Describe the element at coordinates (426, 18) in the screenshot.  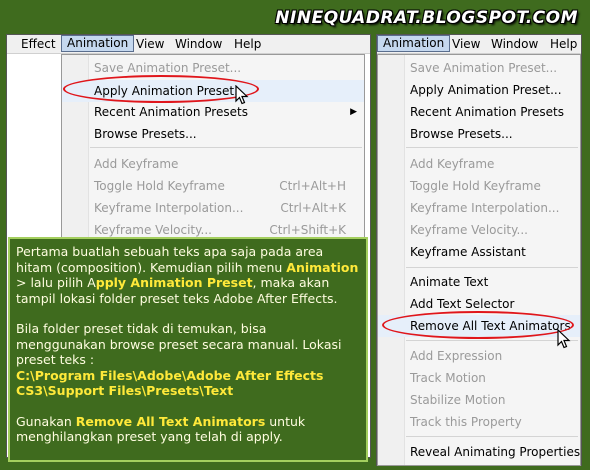
I see `site-title: NINEQUADRAT.BLOGSPOT.COM` at that location.